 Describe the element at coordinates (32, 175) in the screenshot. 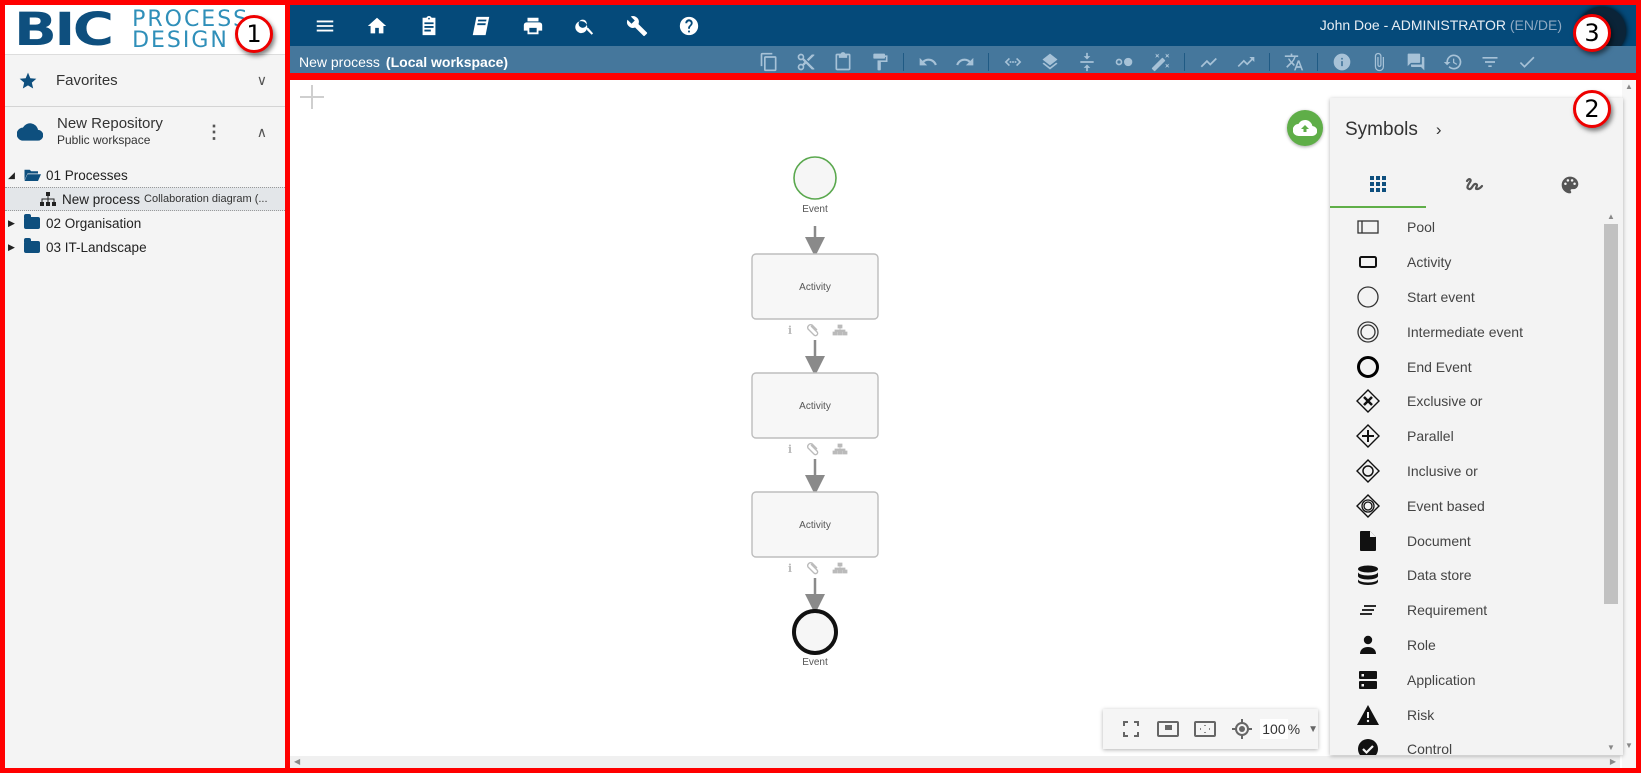

I see `folder-open-icon` at that location.